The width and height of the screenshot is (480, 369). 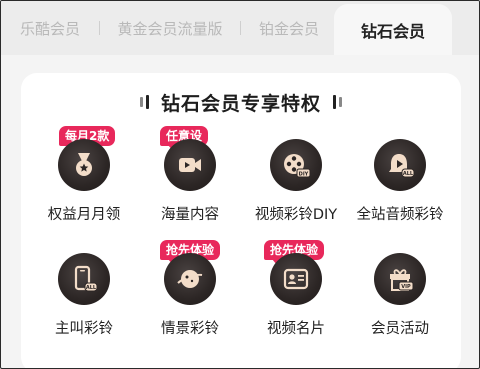 I want to click on privilege-video-card: 抢先体验 视频名片, so click(x=296, y=296).